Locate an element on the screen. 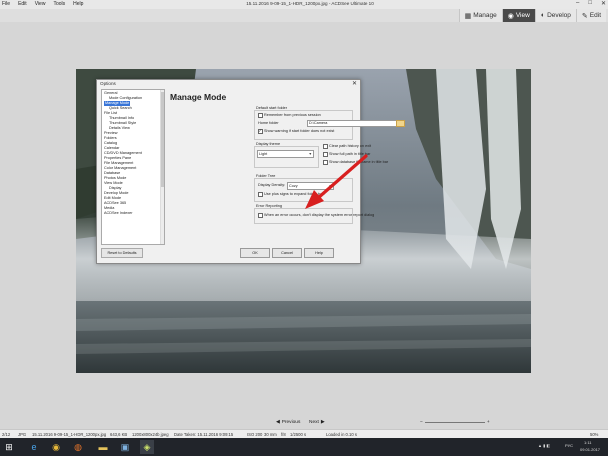 The width and height of the screenshot is (608, 456). dialog-title: Options is located at coordinates (108, 83).